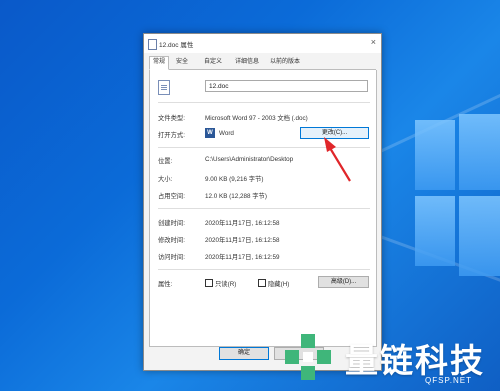  I want to click on brand-name: 量链科技, so click(415, 360).